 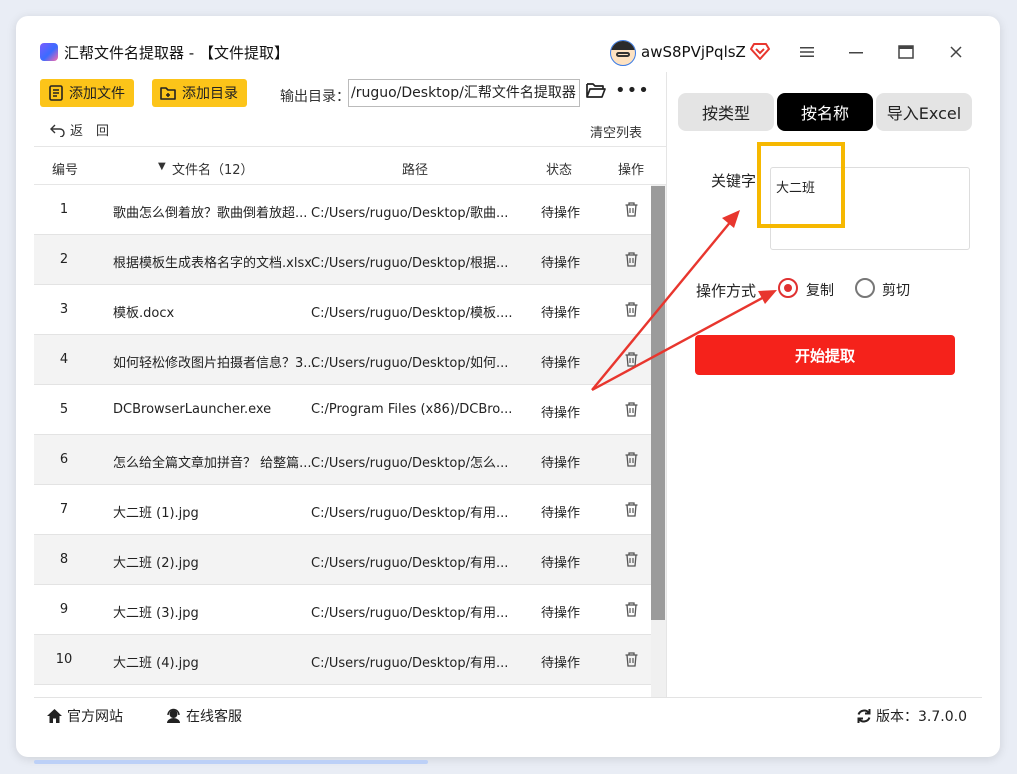 What do you see at coordinates (801, 185) in the screenshot?
I see `annotation-highlight-box` at bounding box center [801, 185].